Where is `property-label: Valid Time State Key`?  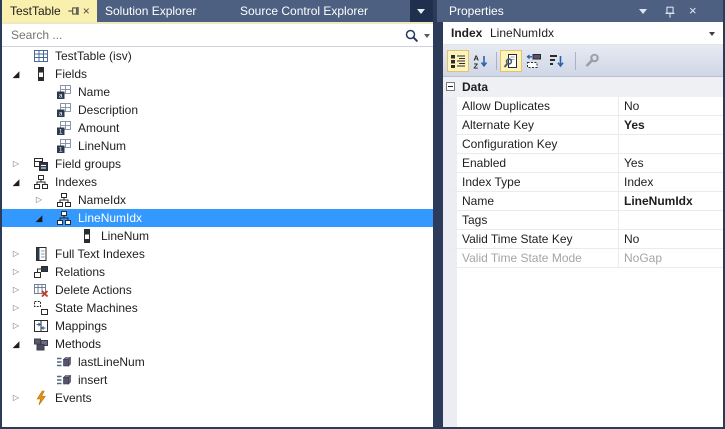 property-label: Valid Time State Key is located at coordinates (517, 239).